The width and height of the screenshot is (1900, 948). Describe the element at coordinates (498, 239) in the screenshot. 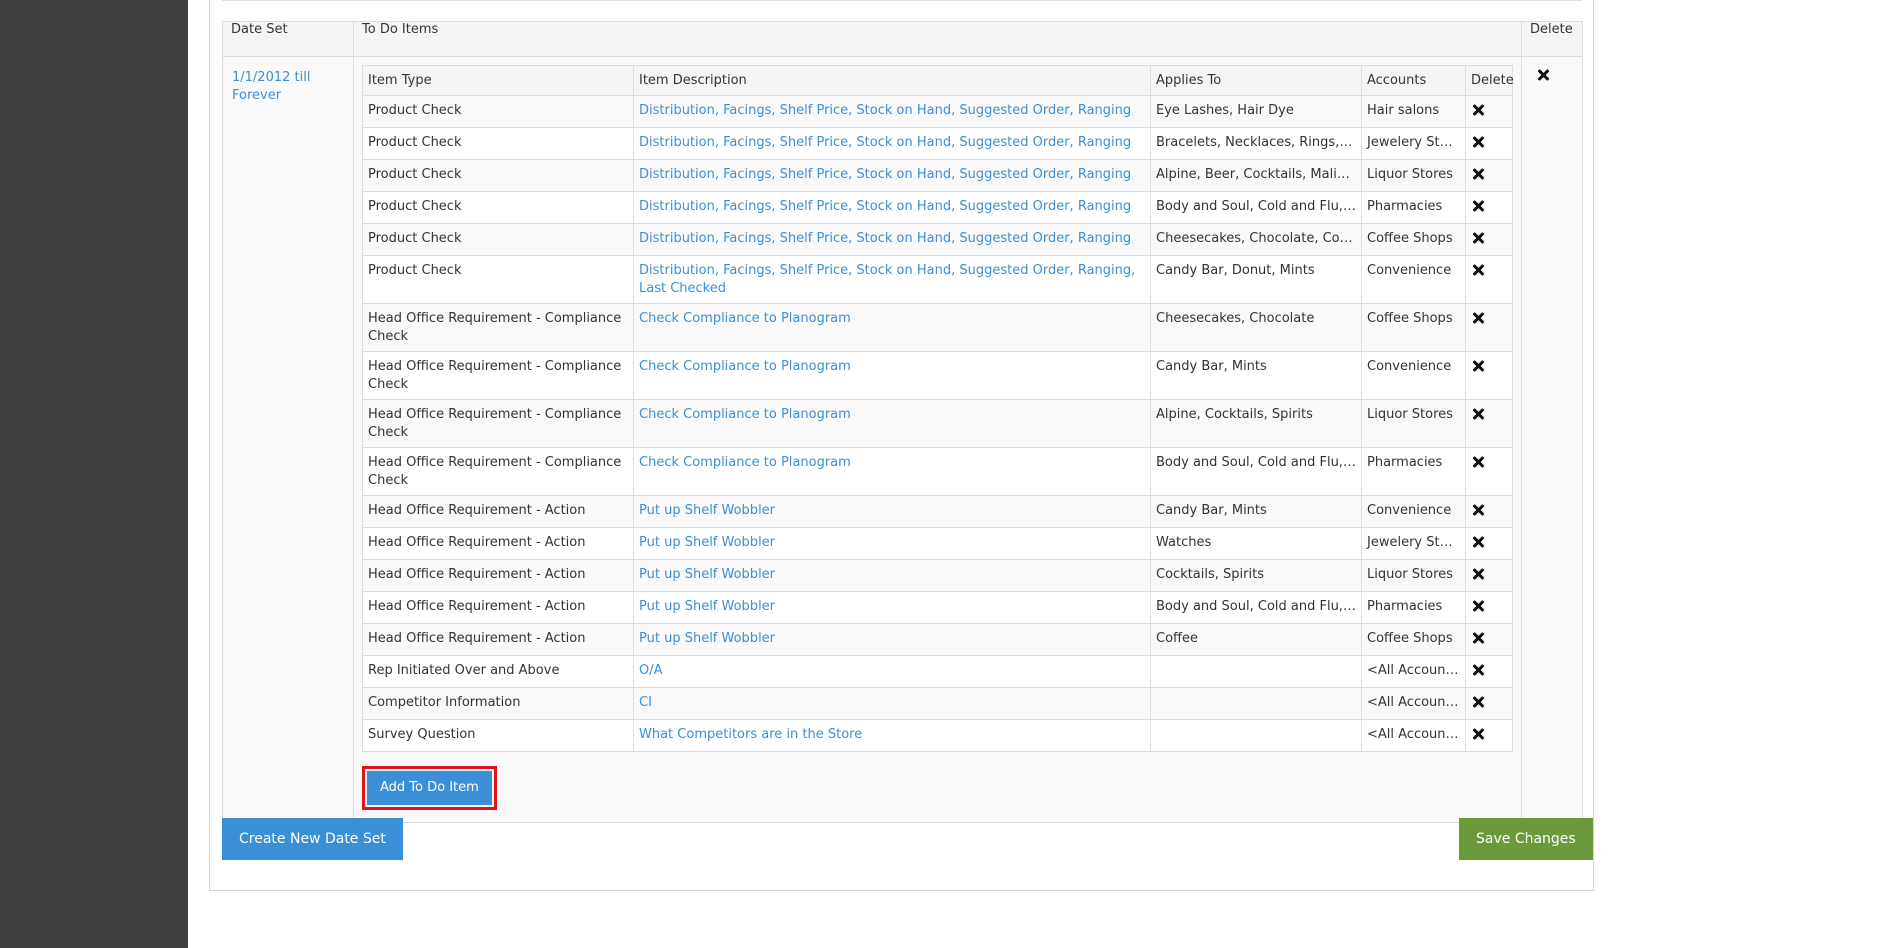

I see `item-type-cell: Product Check` at that location.